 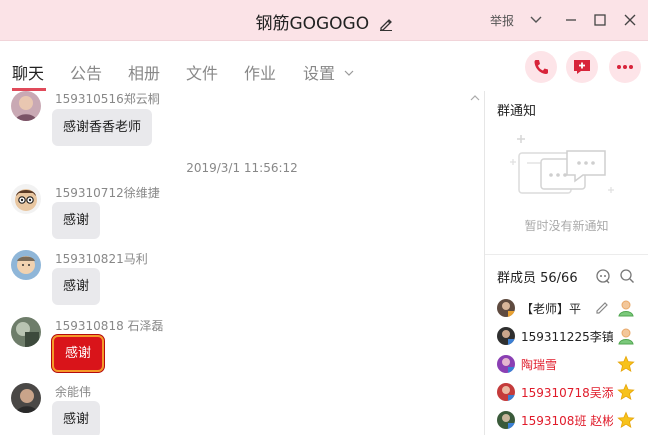 I want to click on member-name: 【老师】平, so click(x=551, y=309).